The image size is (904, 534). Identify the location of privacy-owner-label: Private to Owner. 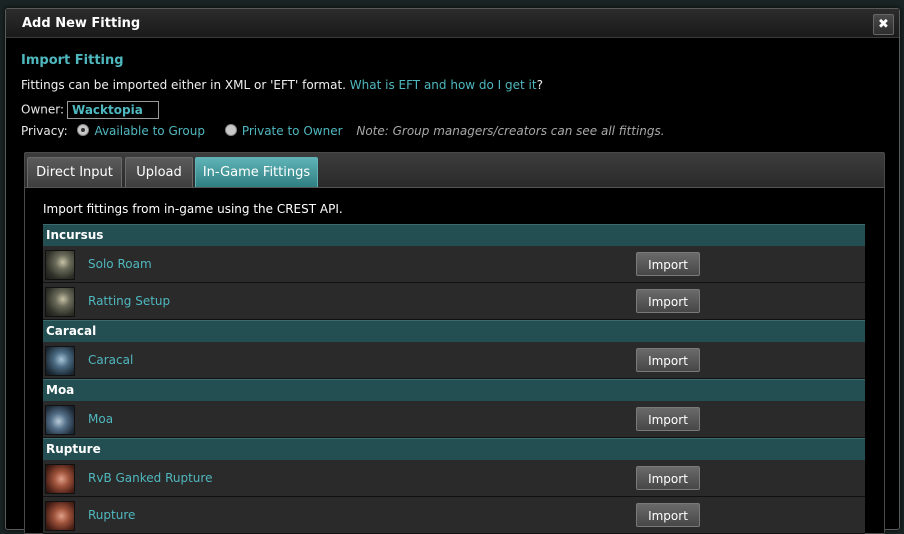
(292, 131).